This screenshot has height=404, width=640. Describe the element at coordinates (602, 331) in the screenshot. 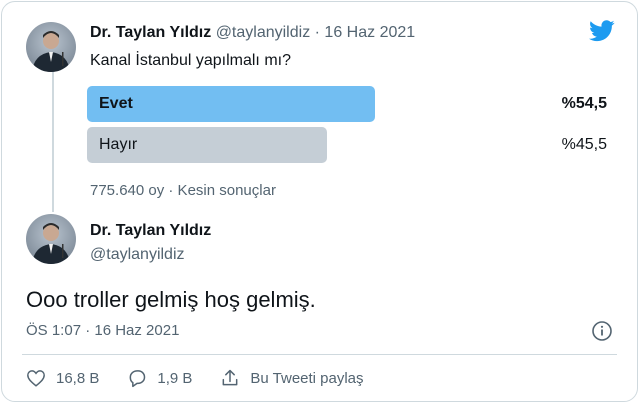

I see `info-icon` at that location.